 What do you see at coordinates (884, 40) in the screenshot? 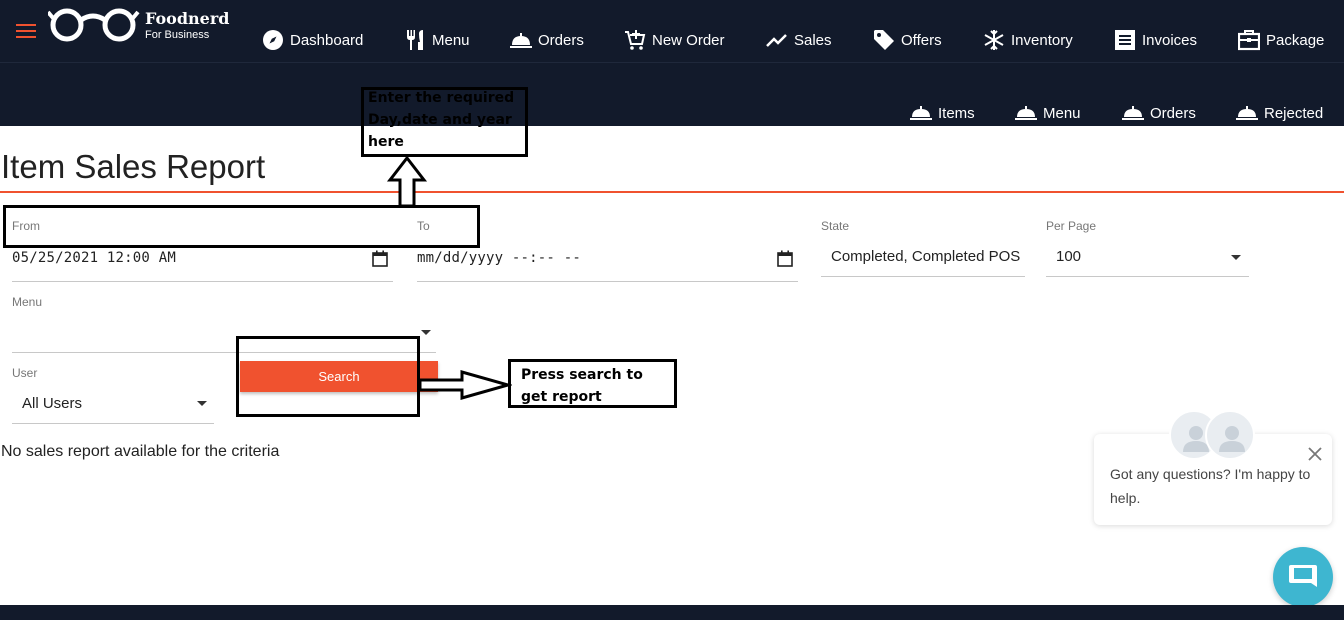
I see `tag-icon` at bounding box center [884, 40].